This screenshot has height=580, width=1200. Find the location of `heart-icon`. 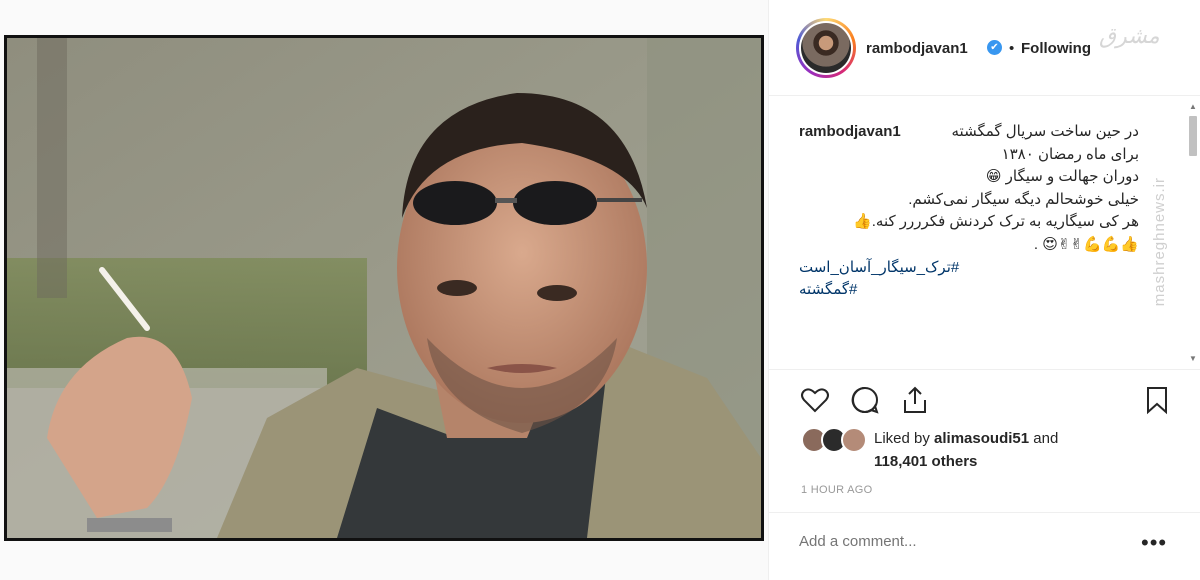

heart-icon is located at coordinates (815, 400).